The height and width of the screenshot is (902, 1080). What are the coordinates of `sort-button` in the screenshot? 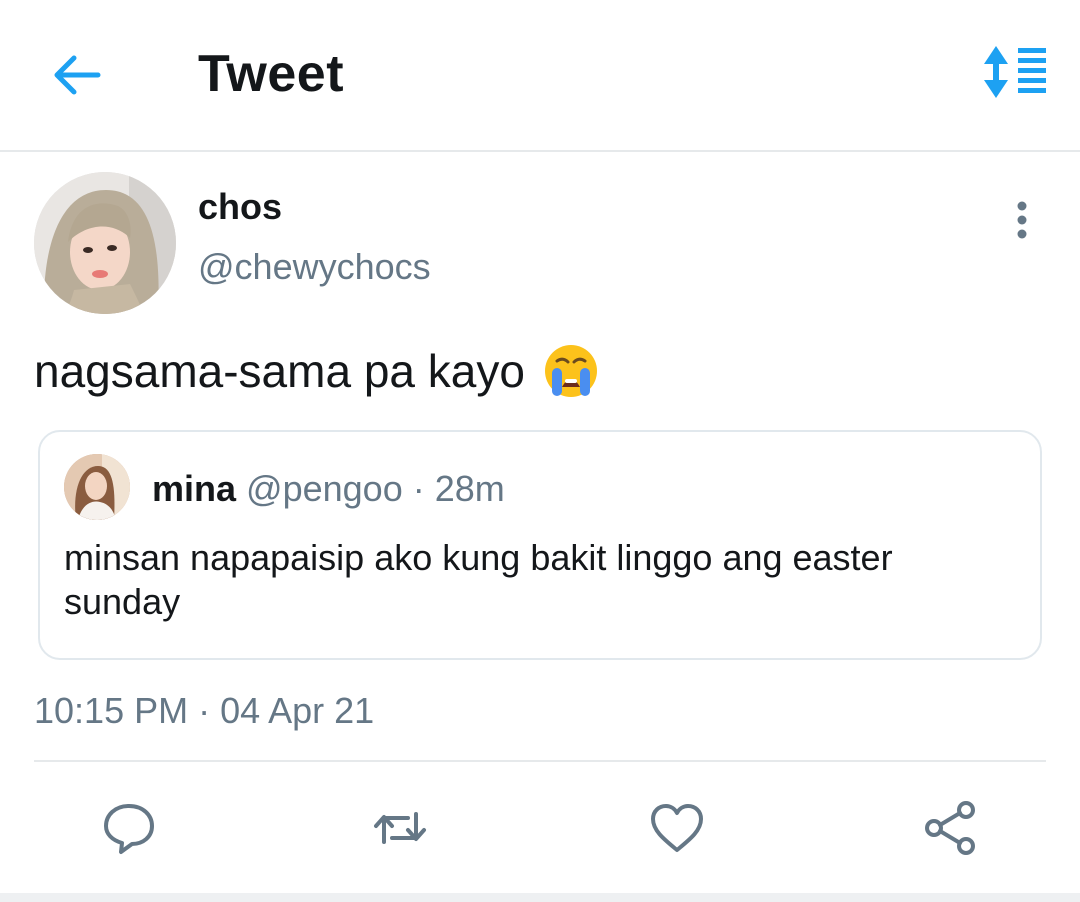 It's located at (1014, 72).